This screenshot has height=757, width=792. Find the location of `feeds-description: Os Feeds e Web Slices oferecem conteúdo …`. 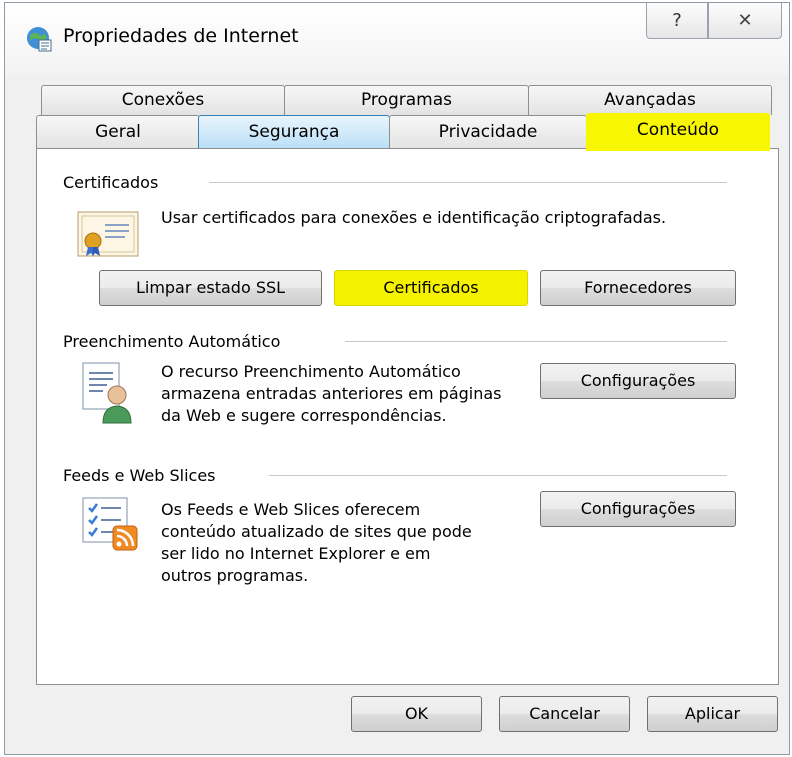

feeds-description: Os Feeds e Web Slices oferecem conteúdo … is located at coordinates (316, 543).